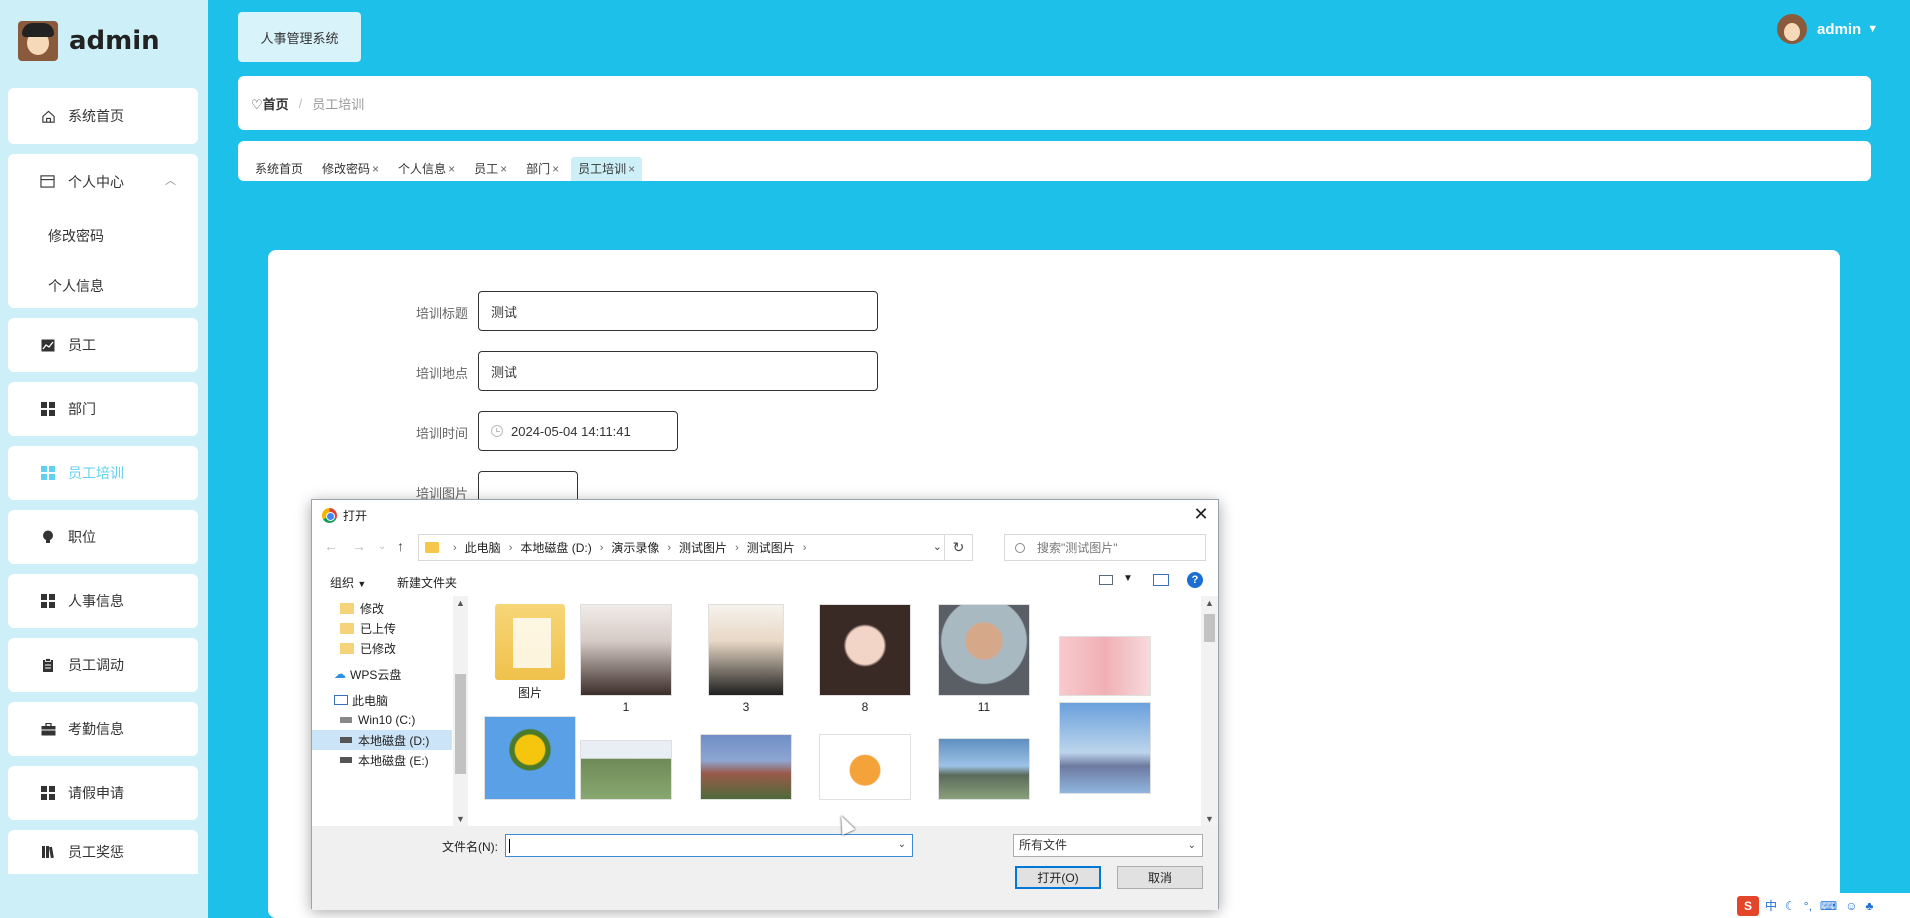  What do you see at coordinates (1128, 578) in the screenshot?
I see `caret-down-icon: ▼` at bounding box center [1128, 578].